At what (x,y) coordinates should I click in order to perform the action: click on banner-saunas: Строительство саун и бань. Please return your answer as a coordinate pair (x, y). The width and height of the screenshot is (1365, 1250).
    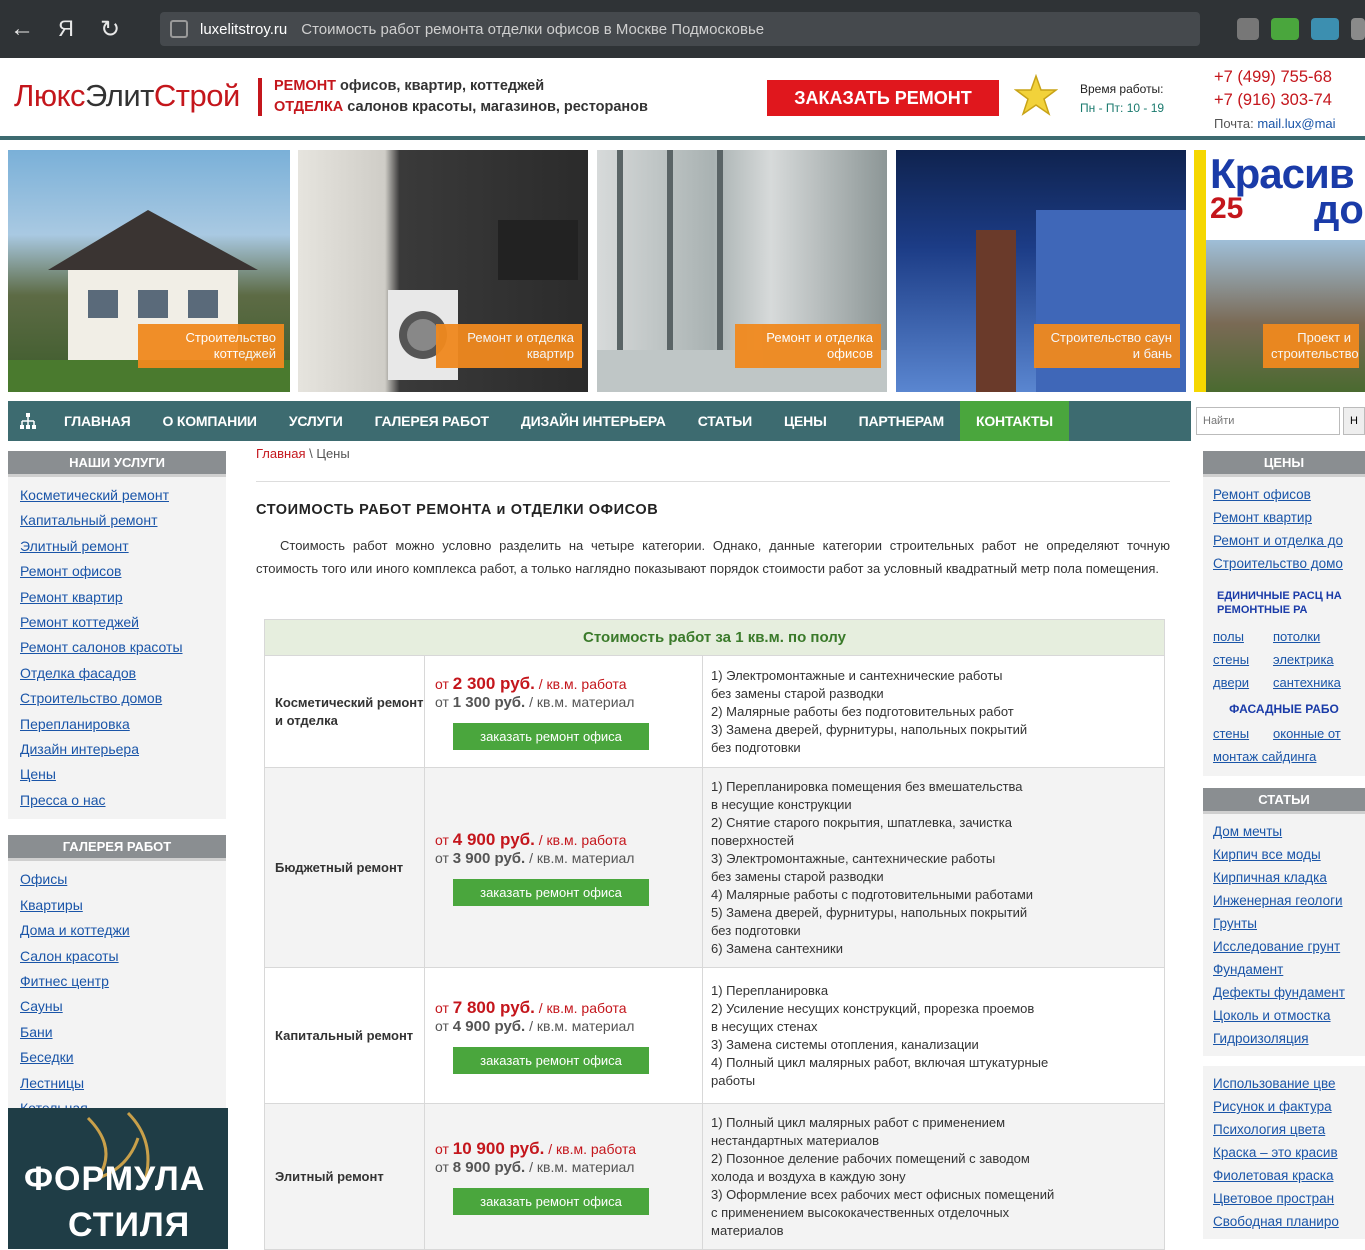
    Looking at the image, I should click on (1041, 271).